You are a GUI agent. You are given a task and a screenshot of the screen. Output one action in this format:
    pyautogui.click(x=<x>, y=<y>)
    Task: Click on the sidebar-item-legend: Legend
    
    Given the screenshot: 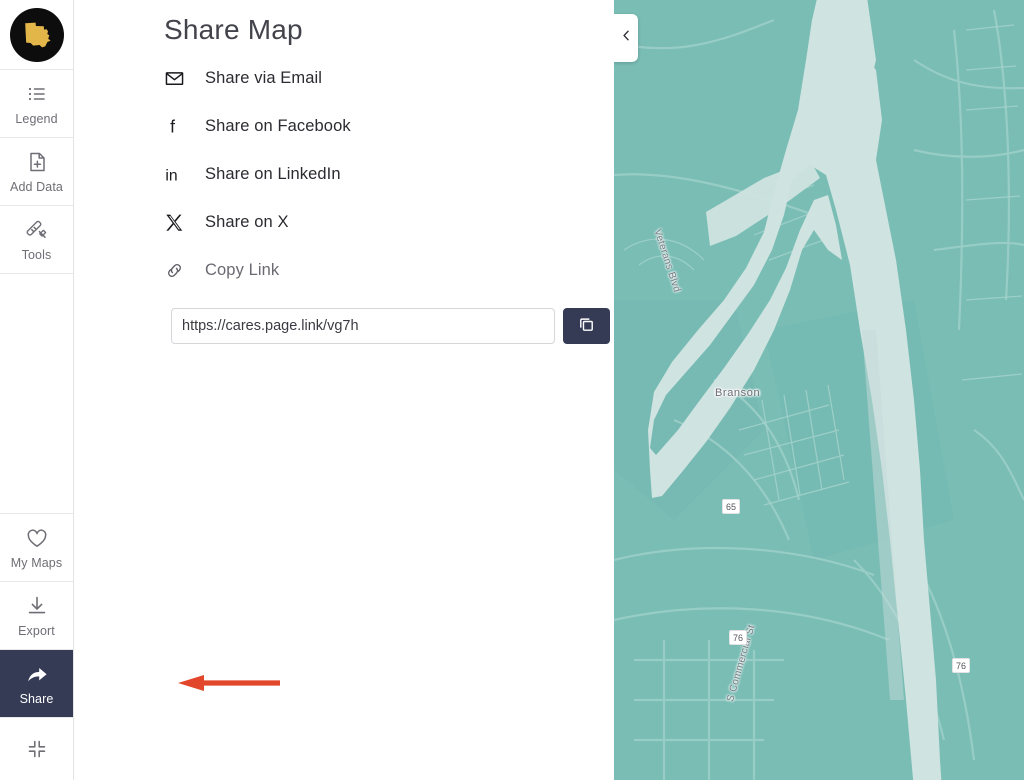 What is the action you would take?
    pyautogui.click(x=36, y=104)
    